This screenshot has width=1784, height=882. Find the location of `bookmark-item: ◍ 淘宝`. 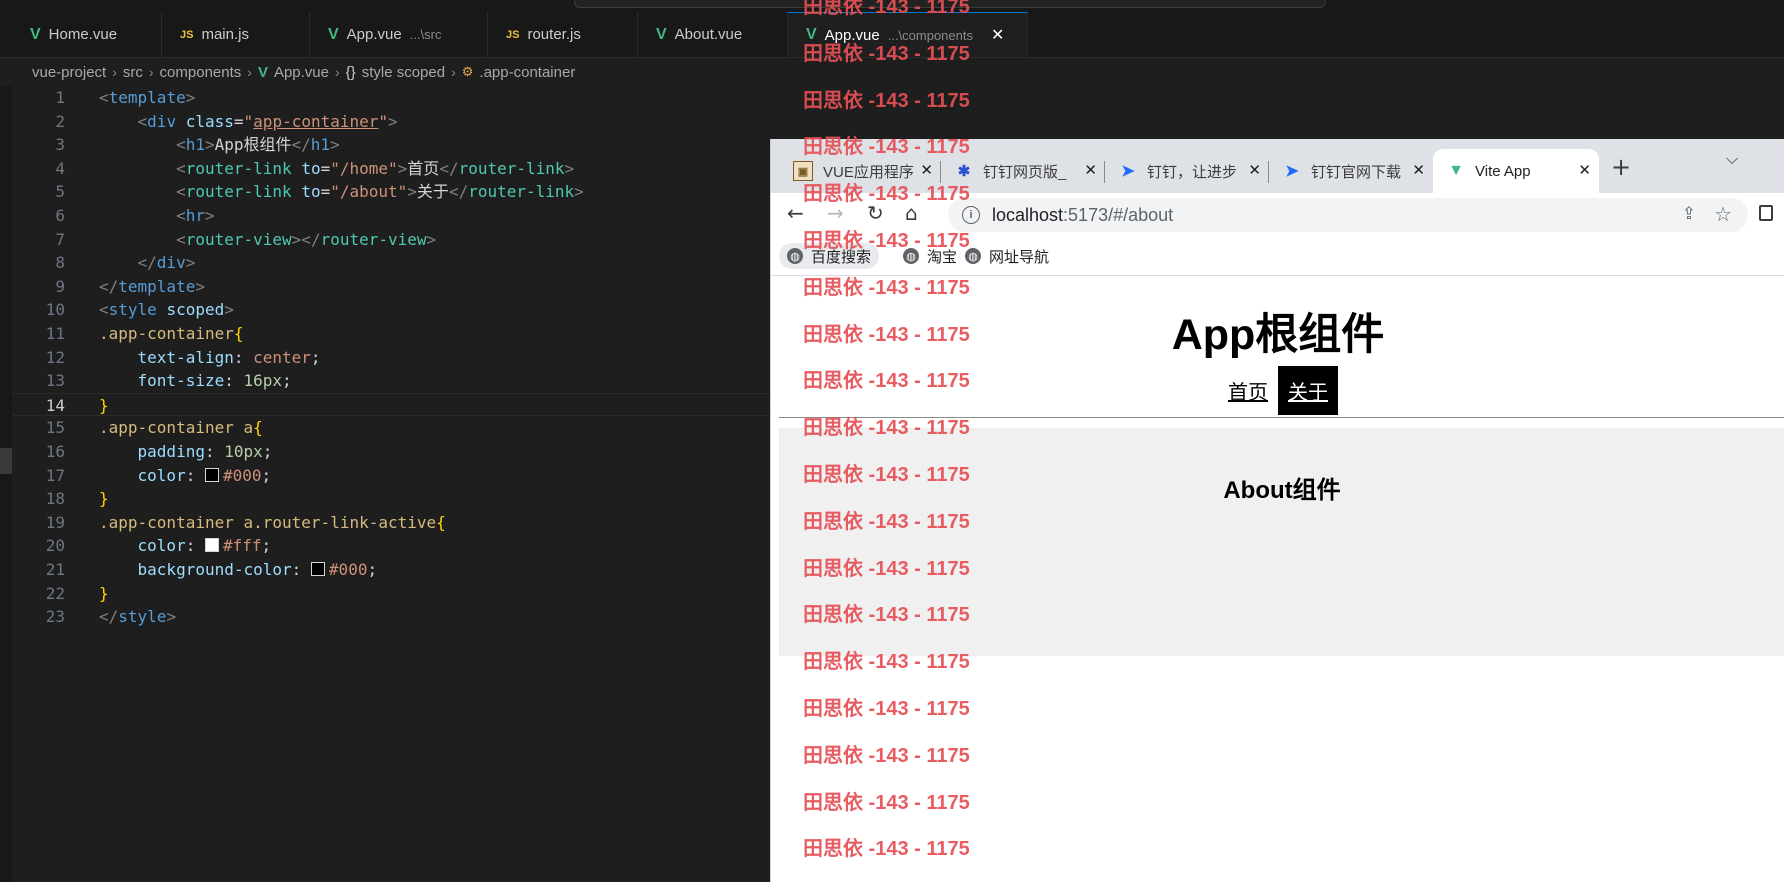

bookmark-item: ◍ 淘宝 is located at coordinates (930, 256).